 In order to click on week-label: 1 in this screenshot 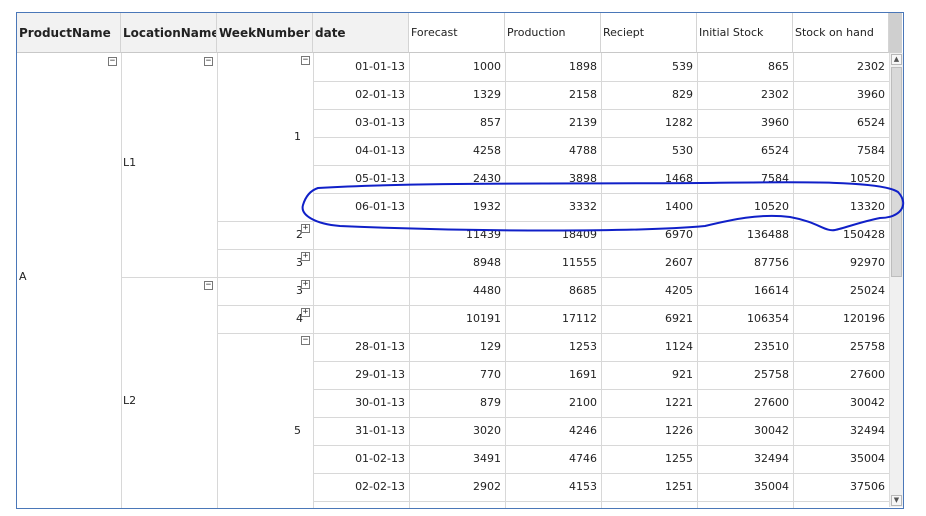, I will do `click(261, 137)`.